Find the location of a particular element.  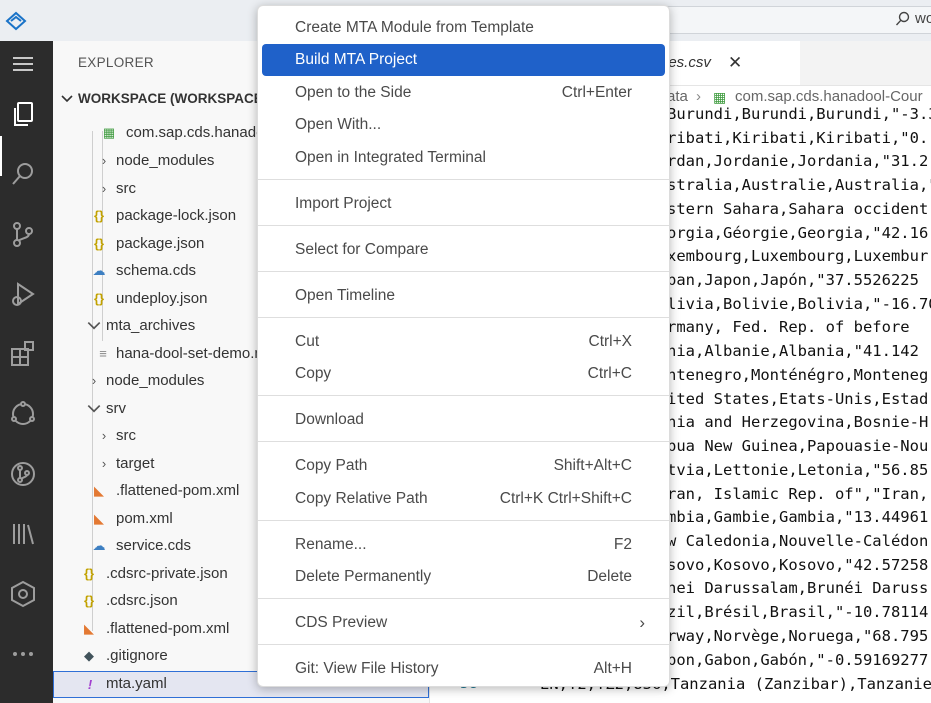

code-line: xembourg,Luxembourg,Luxembur is located at coordinates (798, 256).